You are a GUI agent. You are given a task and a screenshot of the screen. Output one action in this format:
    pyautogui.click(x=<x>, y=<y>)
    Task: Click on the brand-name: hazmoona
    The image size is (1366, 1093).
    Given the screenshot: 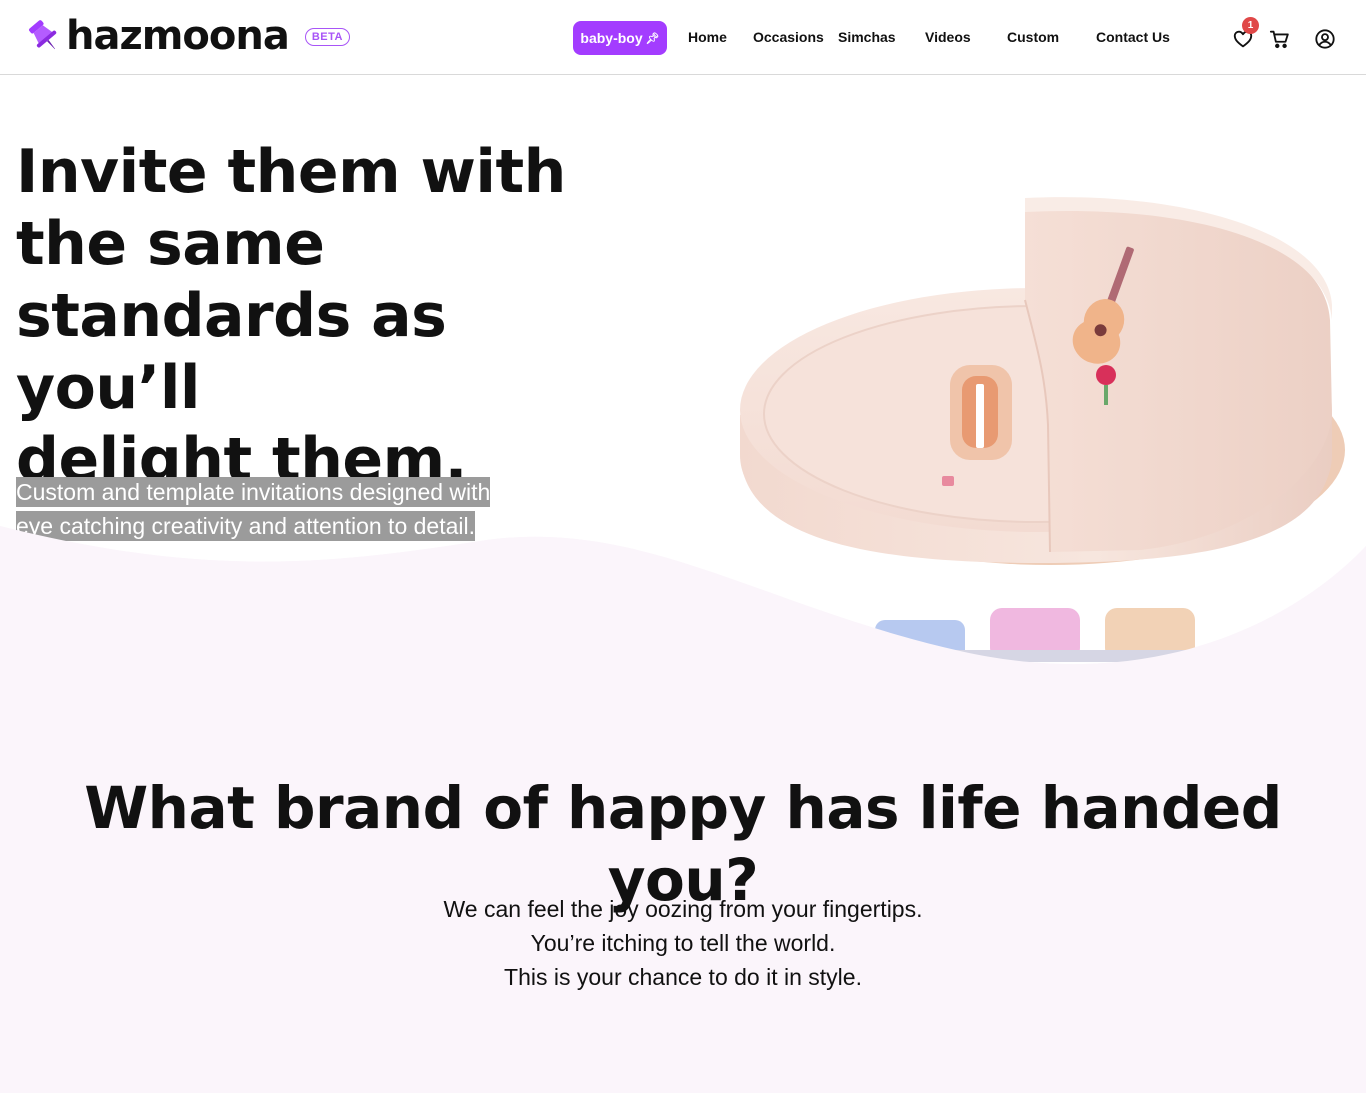 What is the action you would take?
    pyautogui.click(x=178, y=36)
    